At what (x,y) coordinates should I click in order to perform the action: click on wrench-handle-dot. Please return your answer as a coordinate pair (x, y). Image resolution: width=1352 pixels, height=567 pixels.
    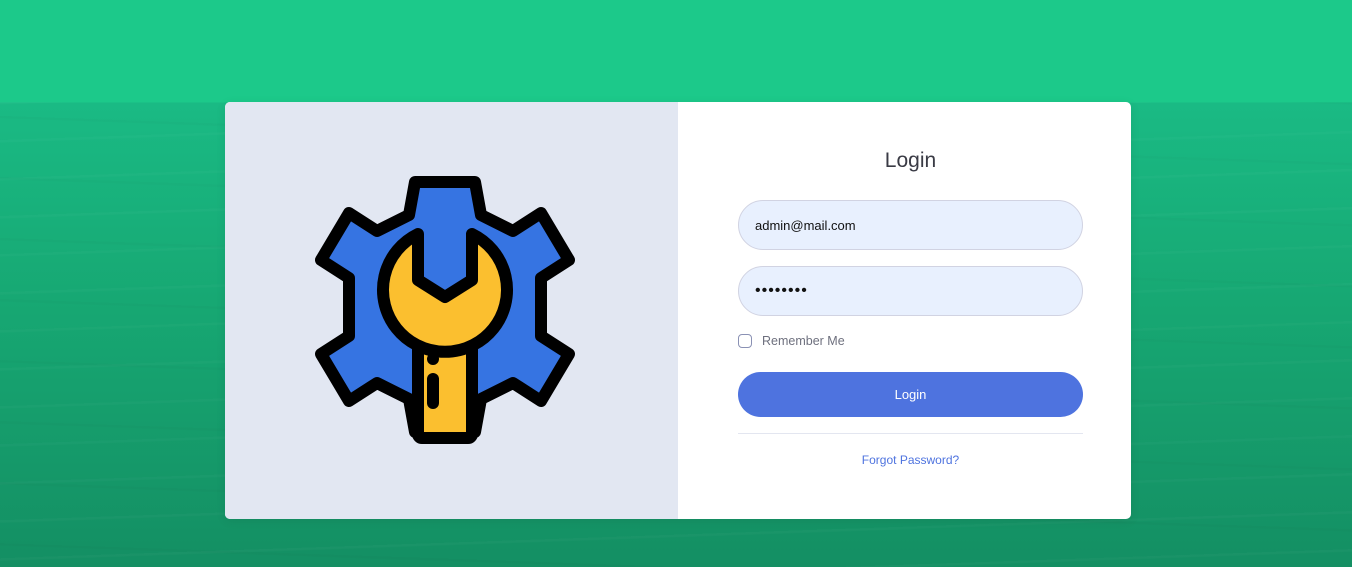
    Looking at the image, I should click on (433, 359).